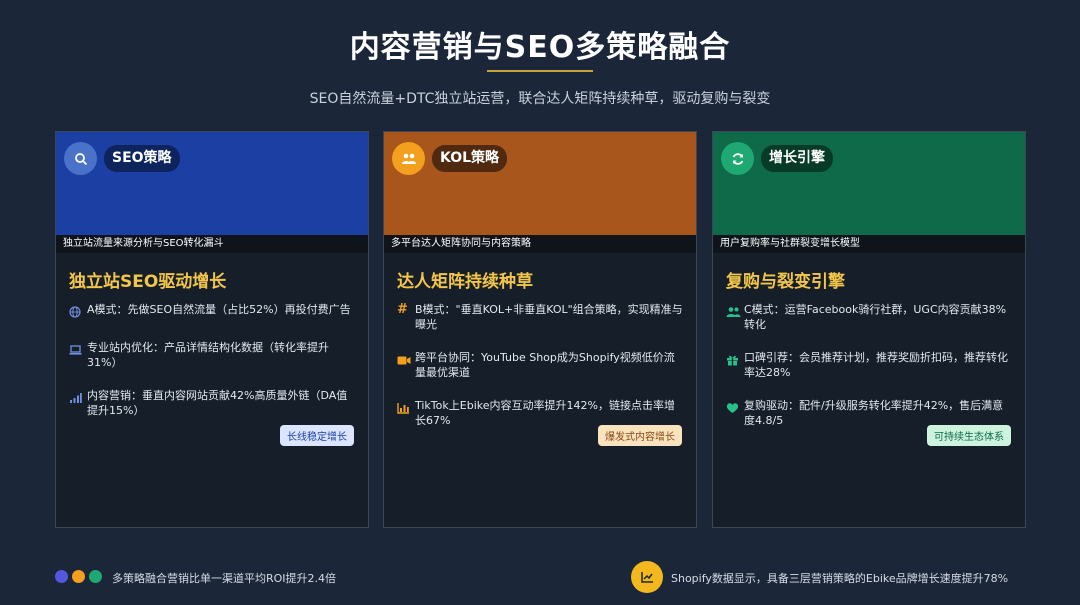 The height and width of the screenshot is (605, 1080). I want to click on card-title: 独立站SEO驱动增长, so click(148, 282).